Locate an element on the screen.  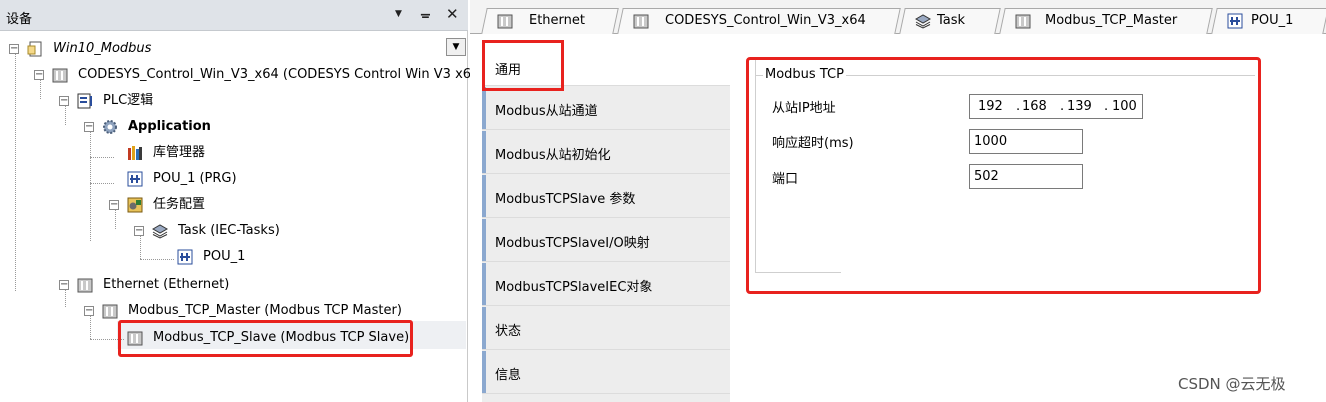
tab-label: POU_1 is located at coordinates (1272, 20).